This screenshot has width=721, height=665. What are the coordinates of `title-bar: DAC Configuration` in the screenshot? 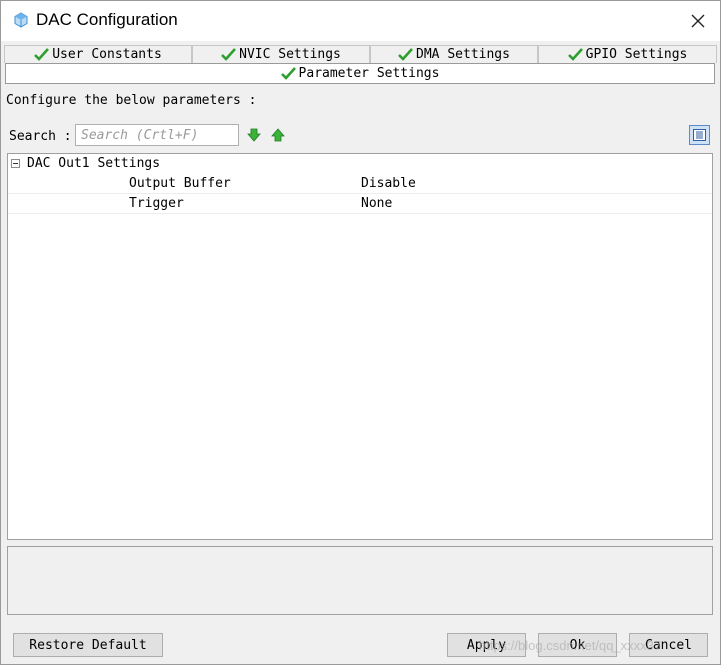 It's located at (360, 21).